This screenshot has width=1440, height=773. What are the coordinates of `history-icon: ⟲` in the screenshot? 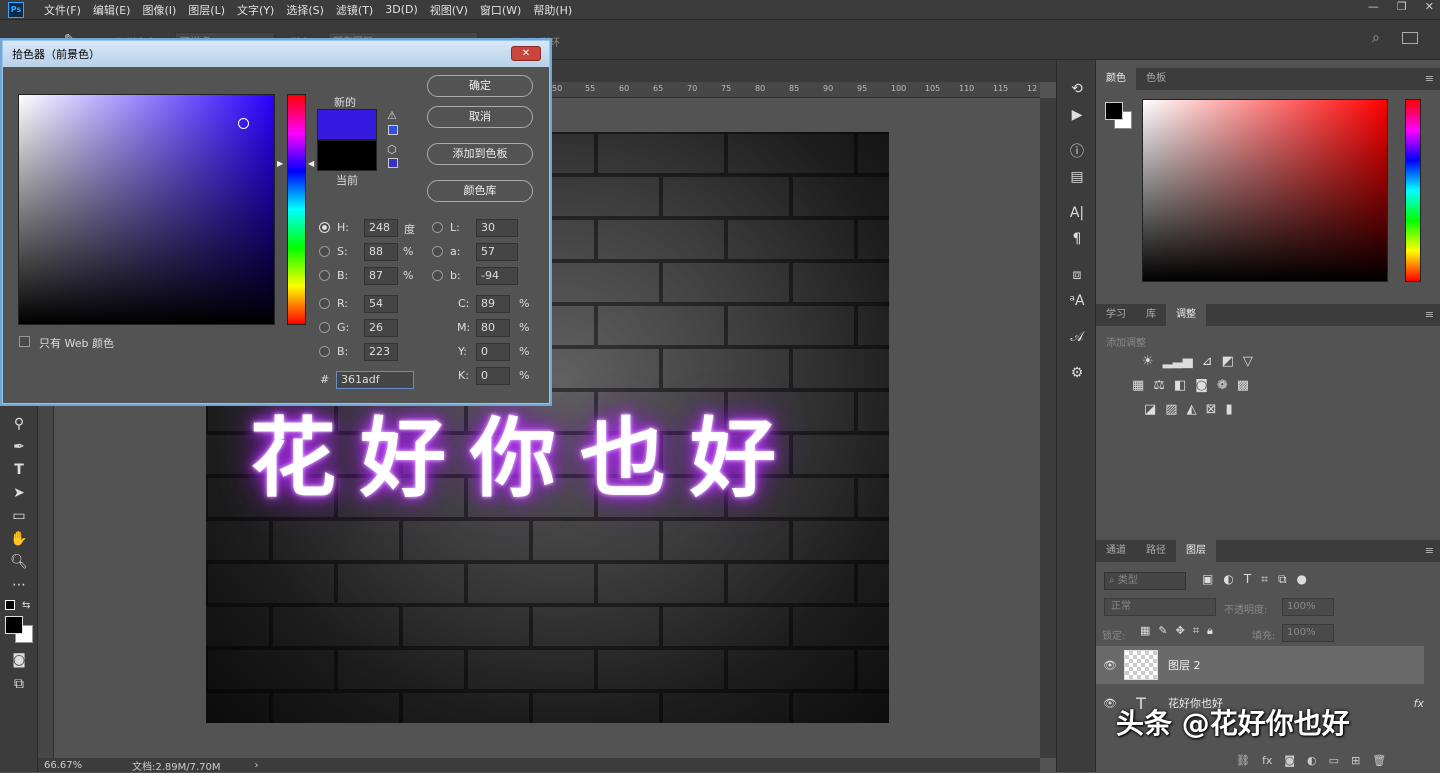 It's located at (1077, 89).